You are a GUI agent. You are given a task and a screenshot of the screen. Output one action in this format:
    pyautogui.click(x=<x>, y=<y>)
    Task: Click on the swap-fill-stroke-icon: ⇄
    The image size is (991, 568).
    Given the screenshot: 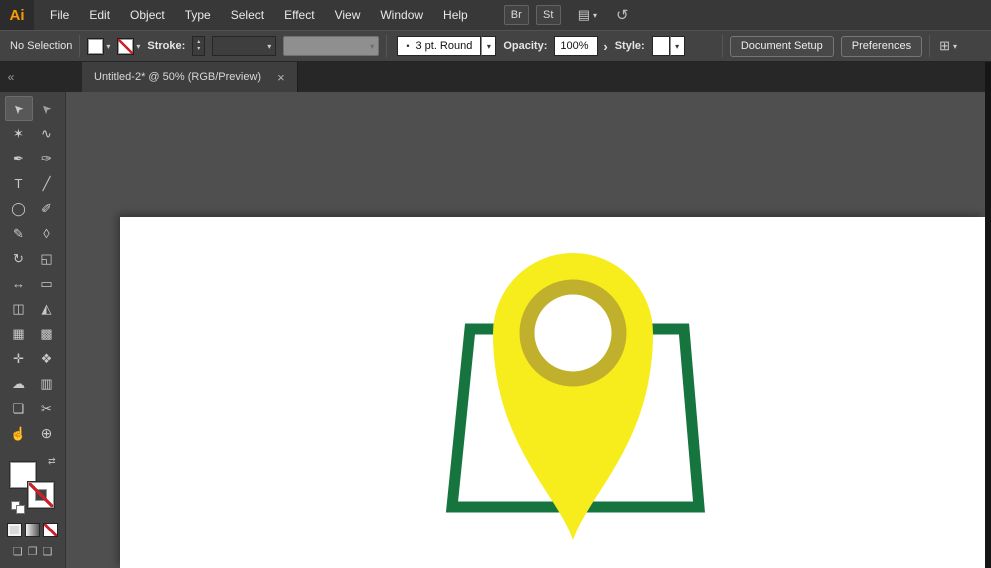 What is the action you would take?
    pyautogui.click(x=52, y=461)
    